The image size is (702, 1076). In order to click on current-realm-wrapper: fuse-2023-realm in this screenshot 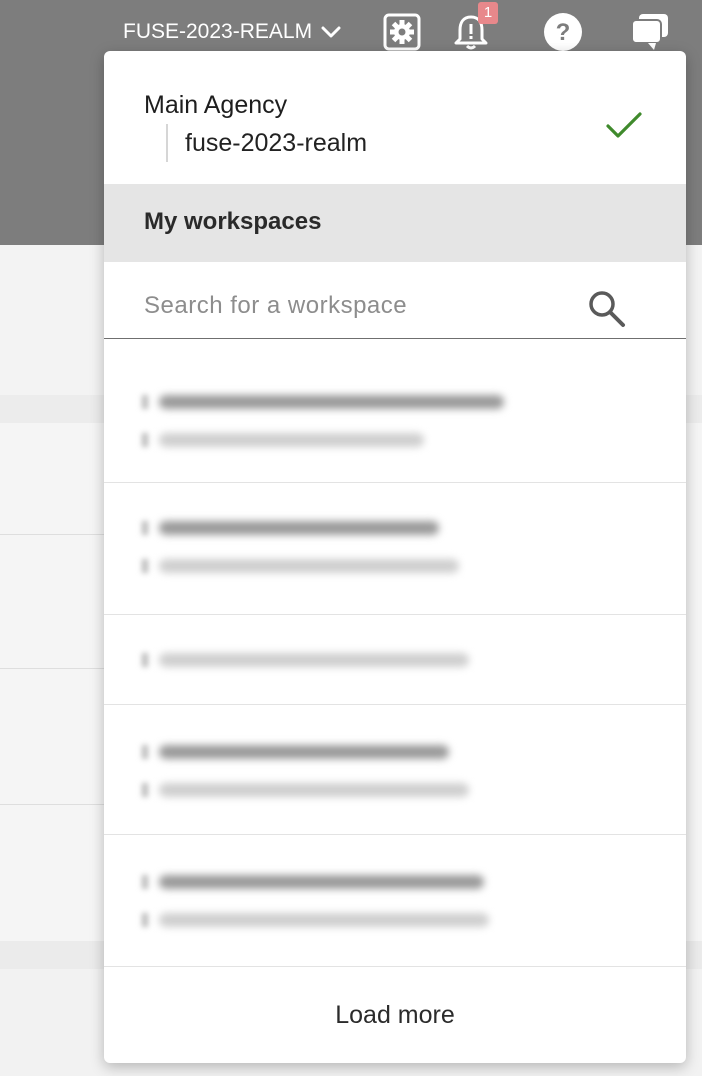, I will do `click(266, 143)`.